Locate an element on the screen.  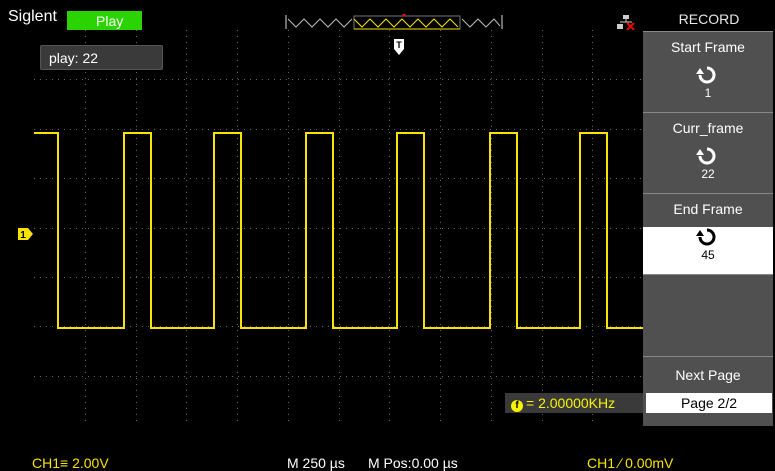
frequency-value: = 2.00000KHz is located at coordinates (571, 403).